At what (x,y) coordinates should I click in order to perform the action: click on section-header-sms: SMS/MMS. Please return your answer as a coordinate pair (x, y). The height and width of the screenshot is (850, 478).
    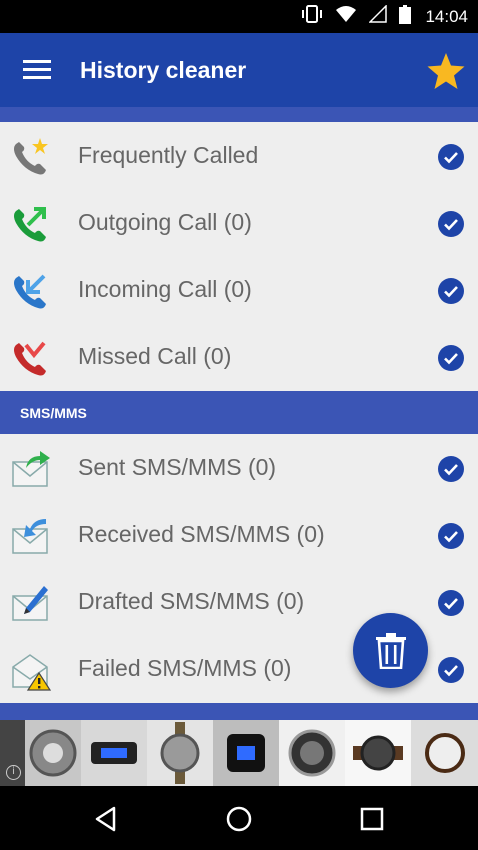
    Looking at the image, I should click on (239, 412).